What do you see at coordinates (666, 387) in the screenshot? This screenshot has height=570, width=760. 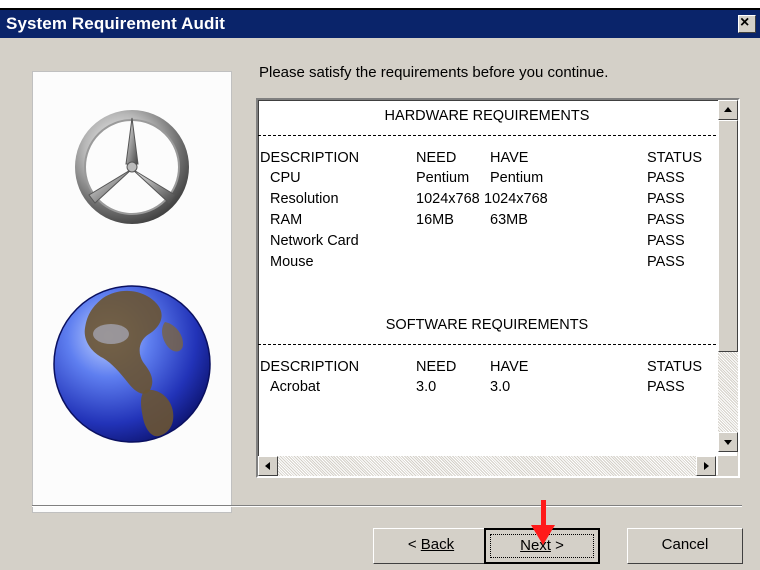 I see `sw-row-status: PASS` at bounding box center [666, 387].